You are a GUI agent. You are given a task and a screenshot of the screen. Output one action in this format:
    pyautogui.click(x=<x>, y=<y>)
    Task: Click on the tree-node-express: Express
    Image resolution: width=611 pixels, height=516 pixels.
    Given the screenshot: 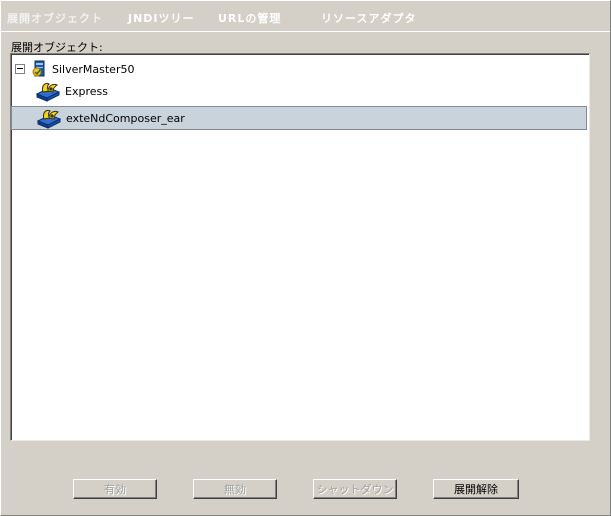 What is the action you would take?
    pyautogui.click(x=71, y=91)
    